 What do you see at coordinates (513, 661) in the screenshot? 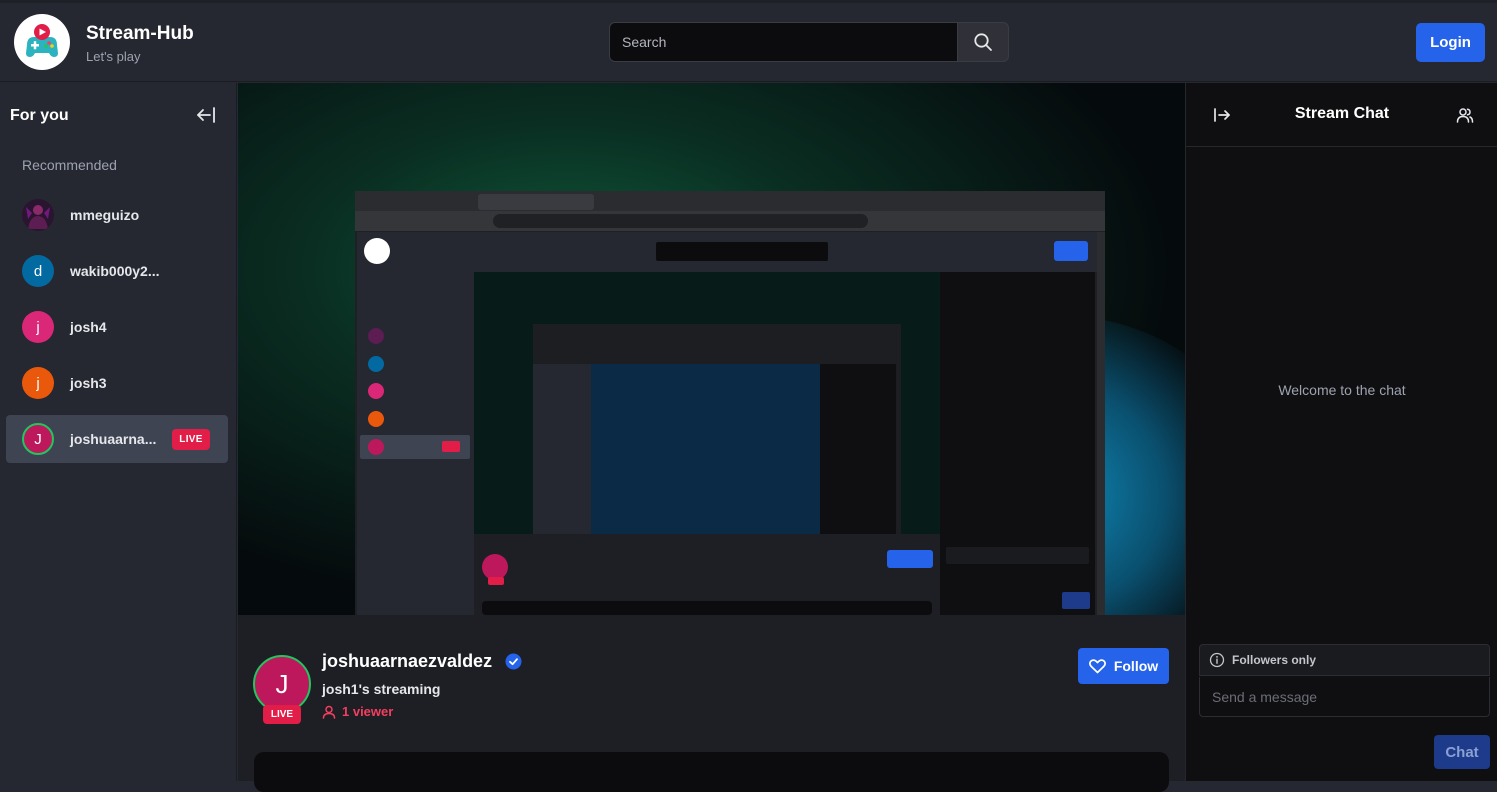
I see `verified-icon` at bounding box center [513, 661].